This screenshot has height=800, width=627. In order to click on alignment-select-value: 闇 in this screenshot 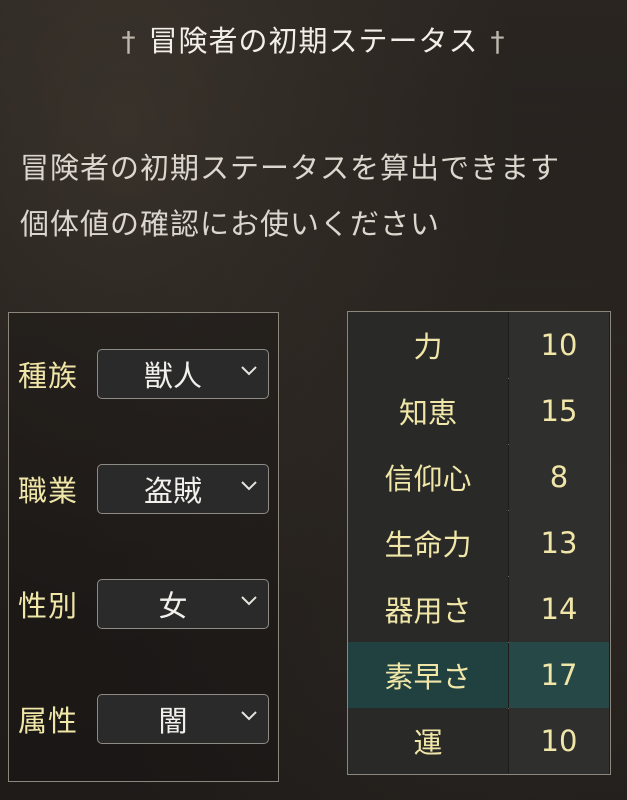, I will do `click(173, 721)`.